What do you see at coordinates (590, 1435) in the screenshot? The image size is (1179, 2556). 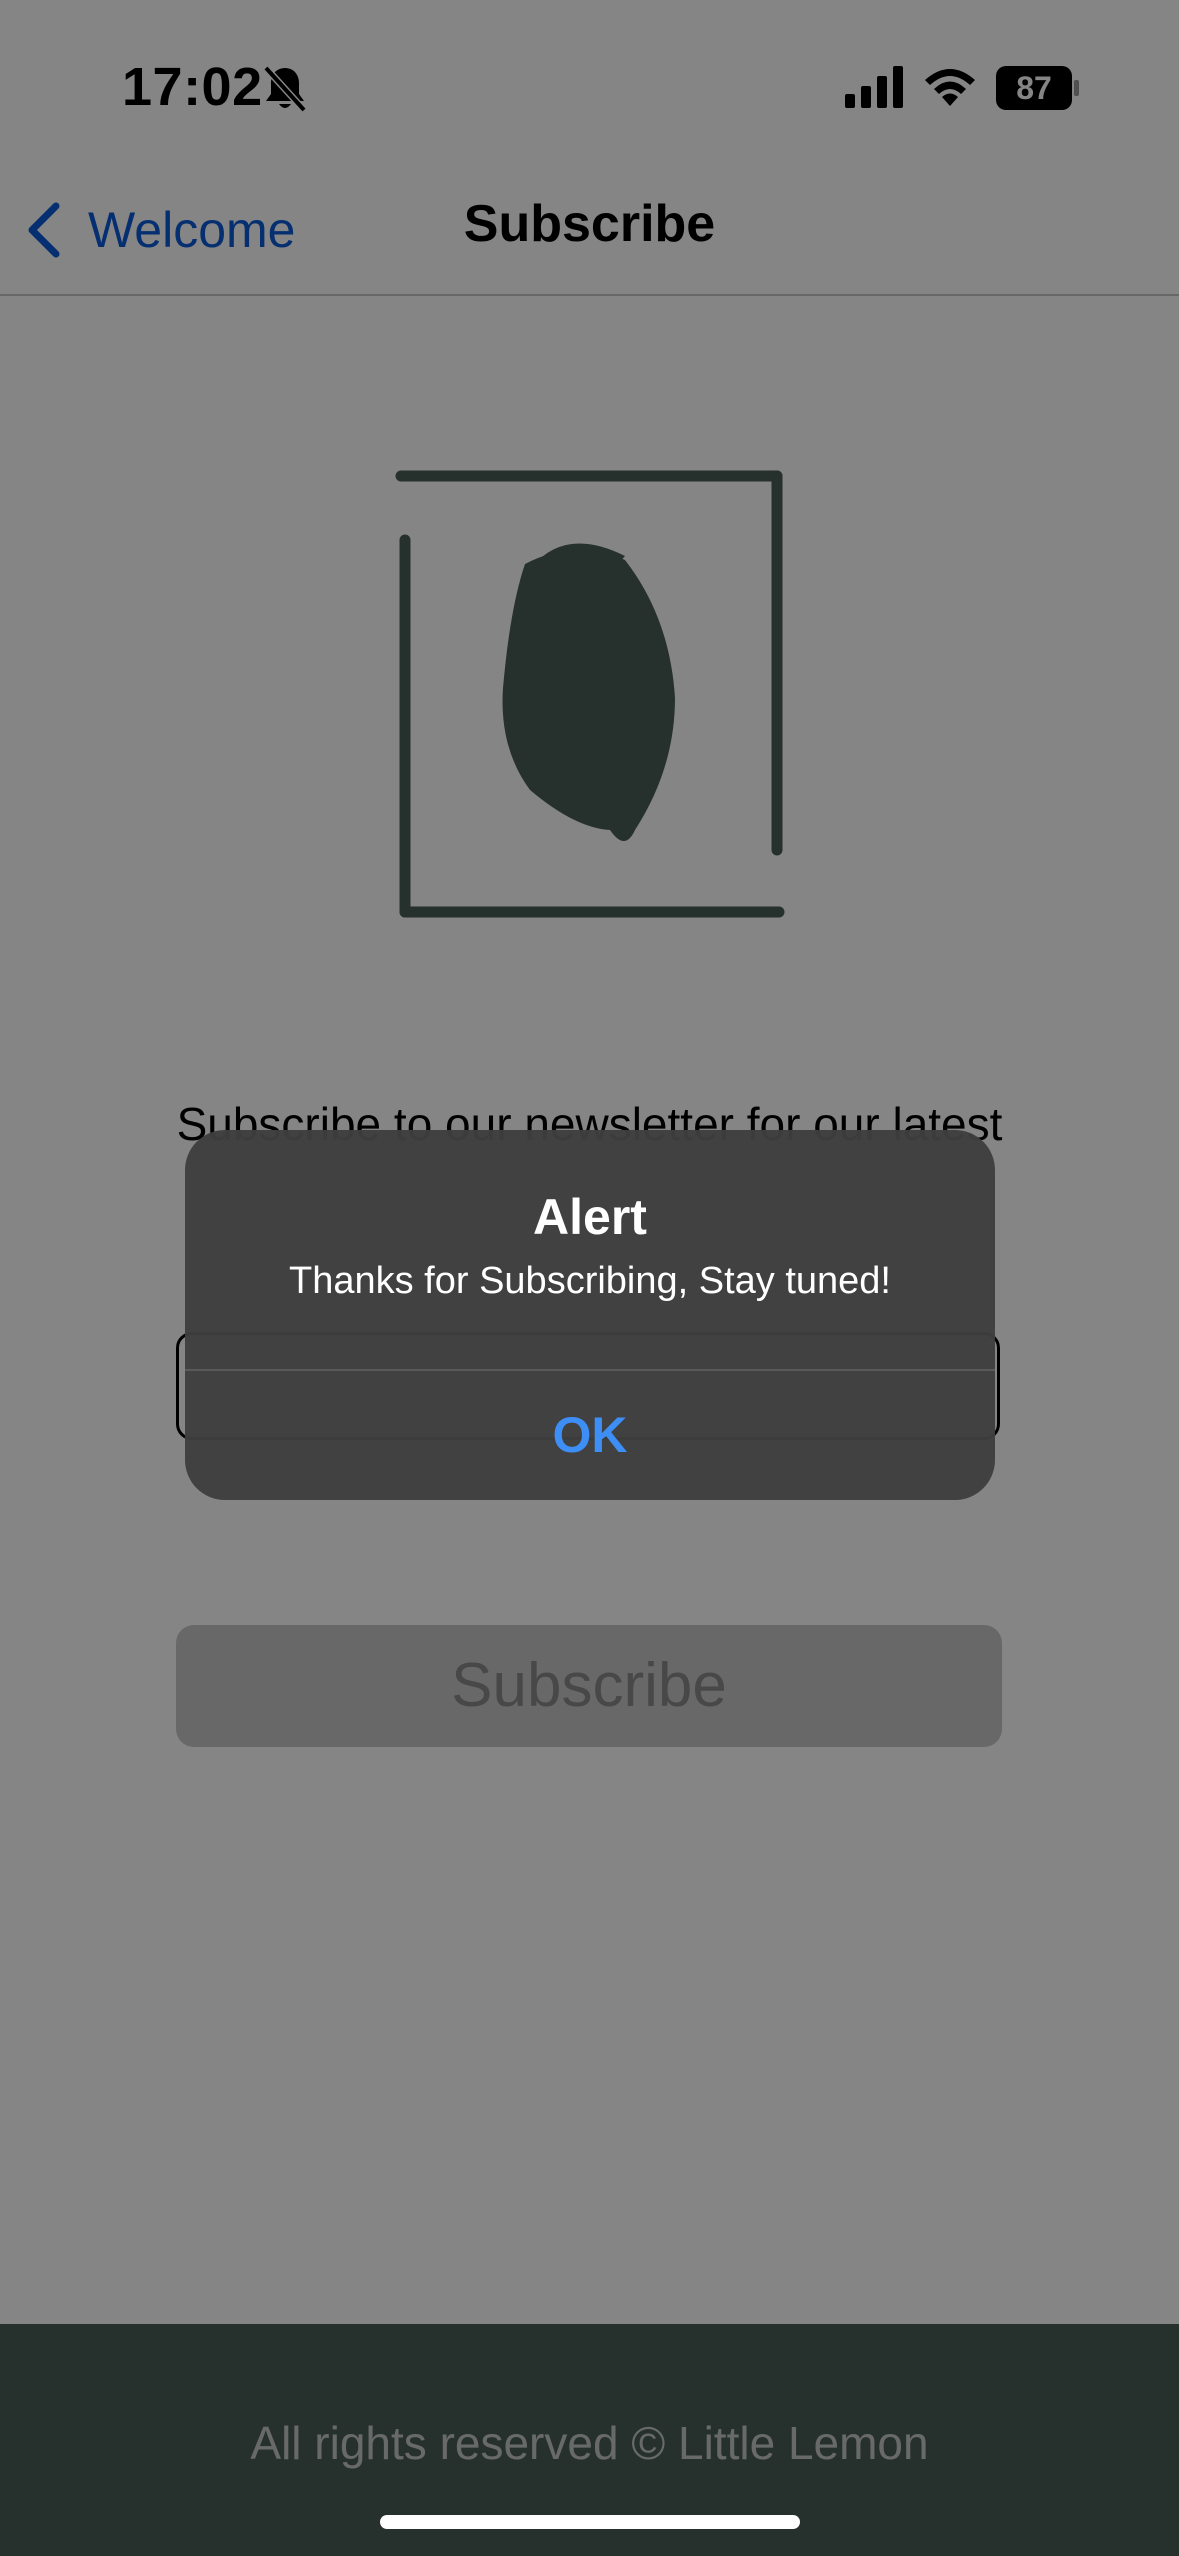 I see `alert-ok-button: OK` at bounding box center [590, 1435].